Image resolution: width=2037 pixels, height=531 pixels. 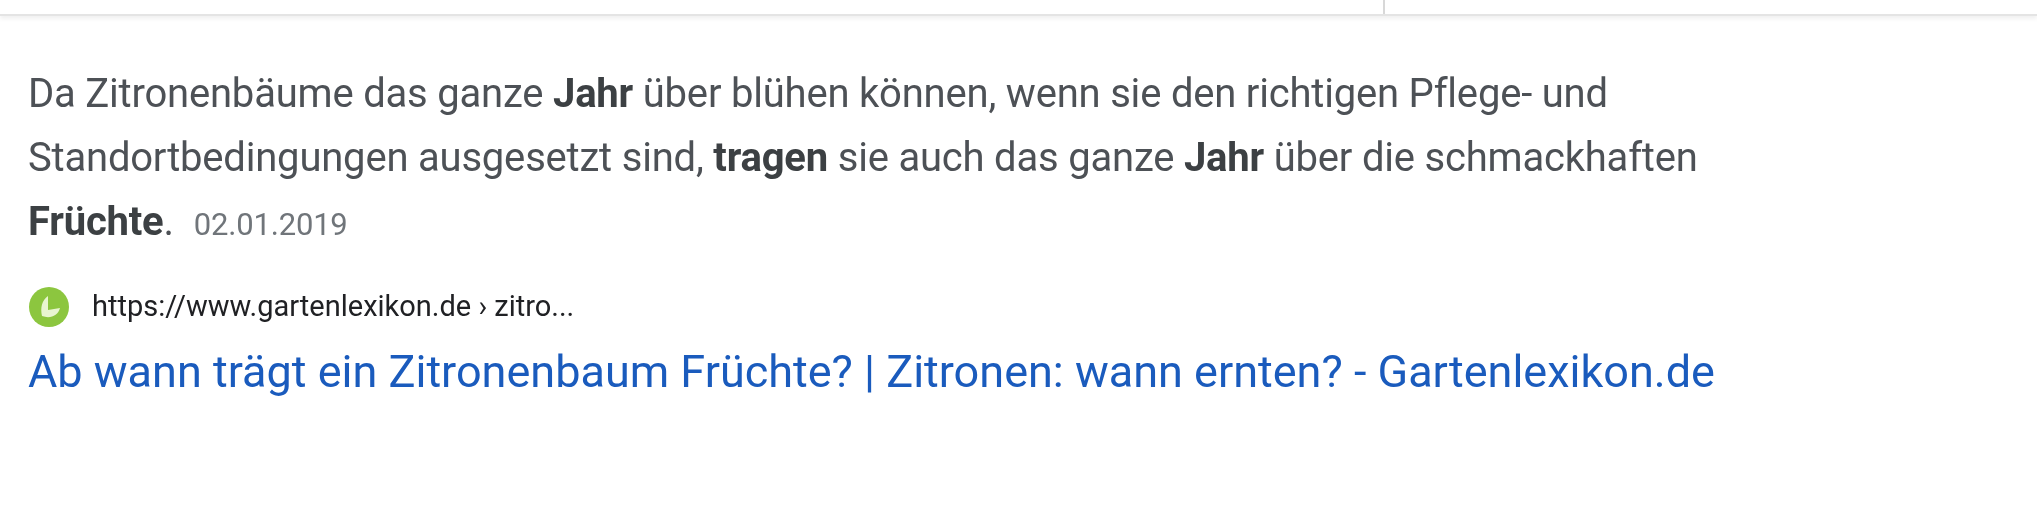 What do you see at coordinates (49, 306) in the screenshot?
I see `leaf-logo-icon` at bounding box center [49, 306].